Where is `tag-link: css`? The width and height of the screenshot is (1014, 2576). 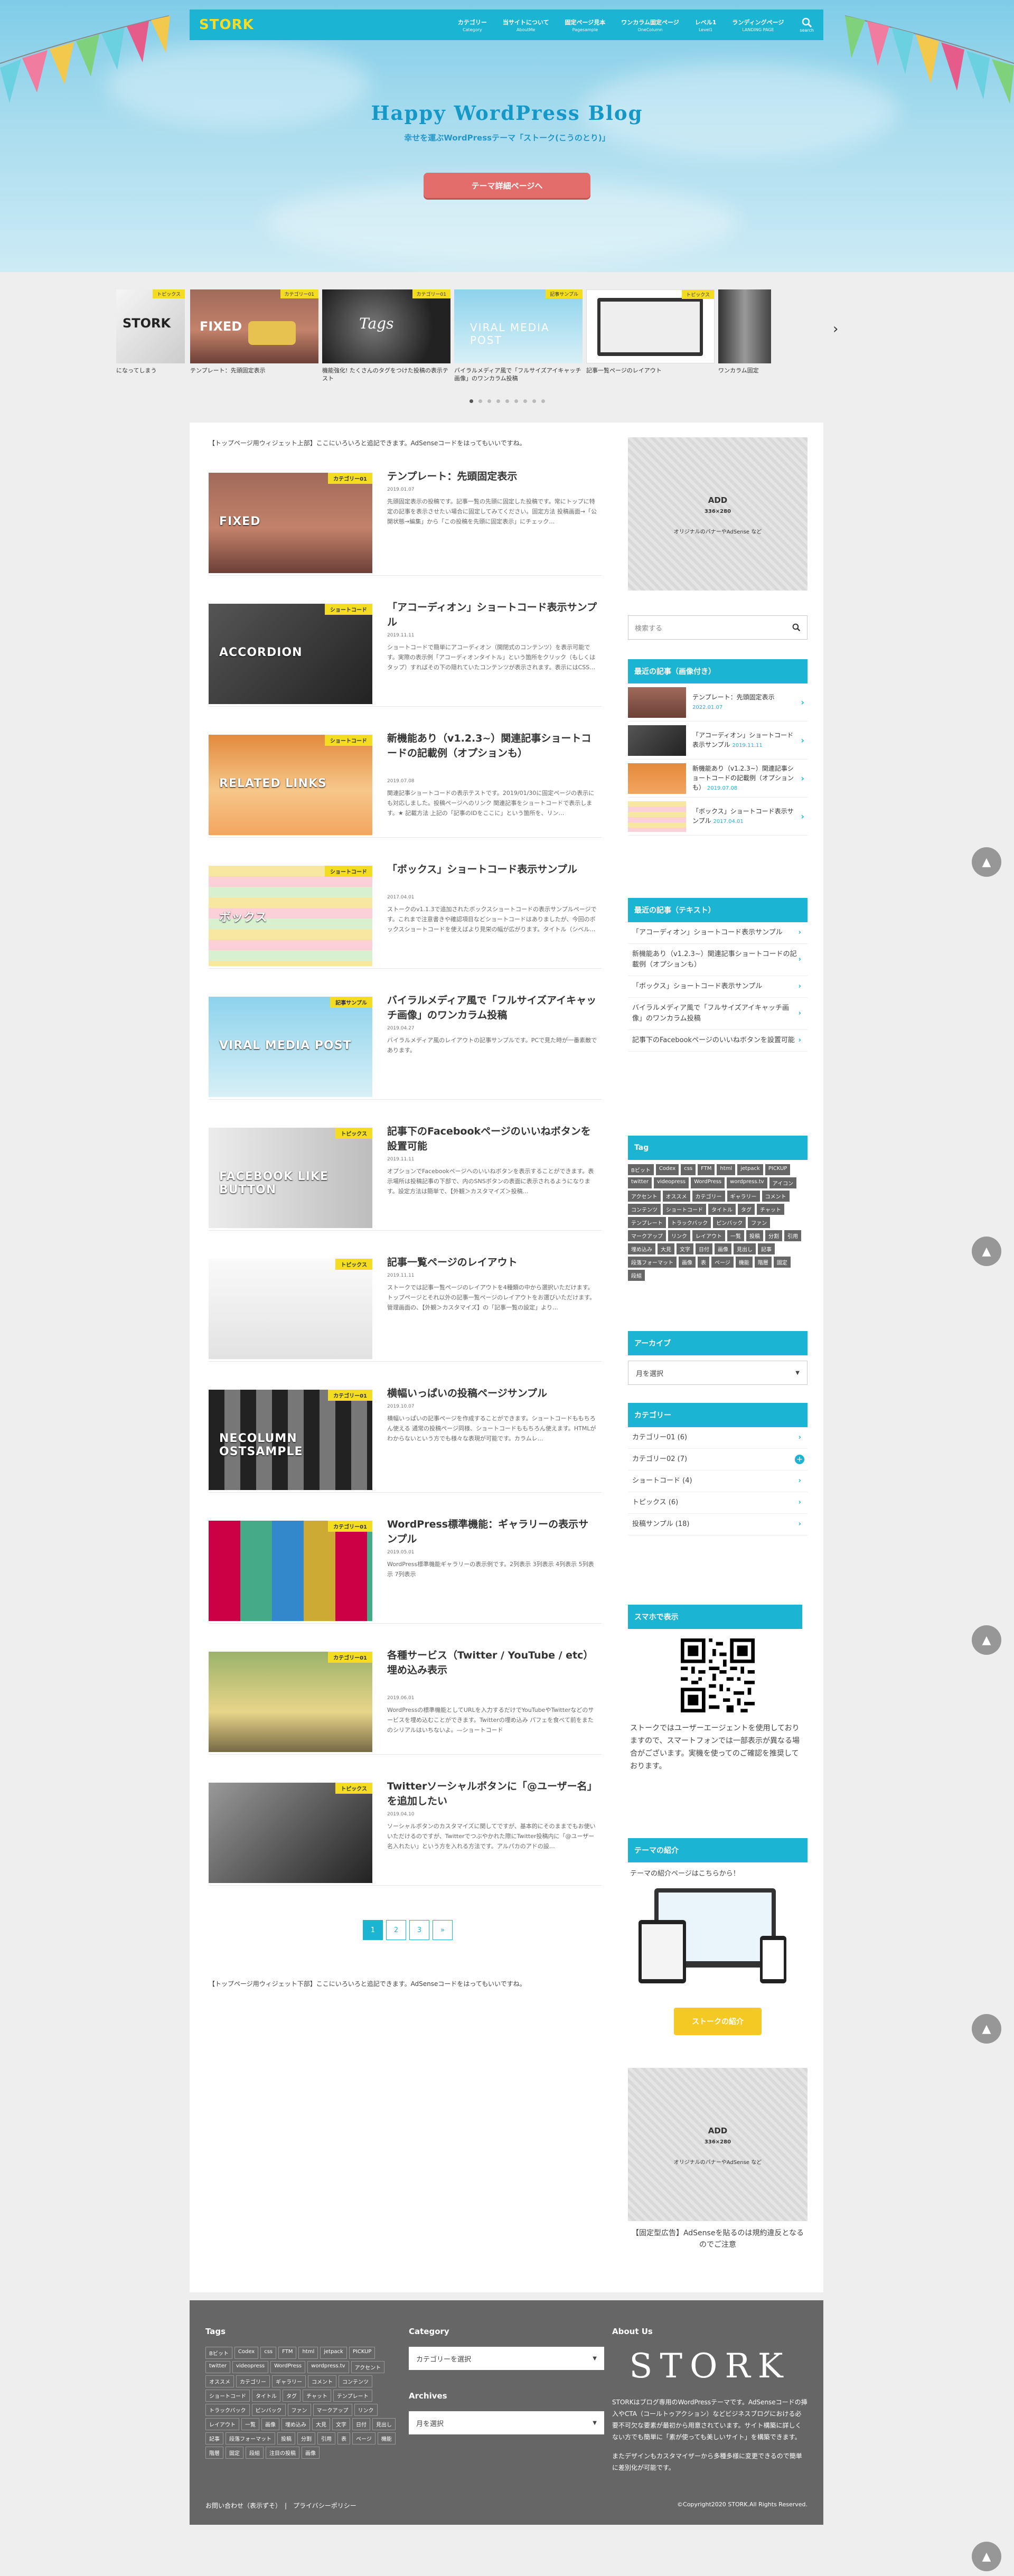
tag-link: css is located at coordinates (688, 1169).